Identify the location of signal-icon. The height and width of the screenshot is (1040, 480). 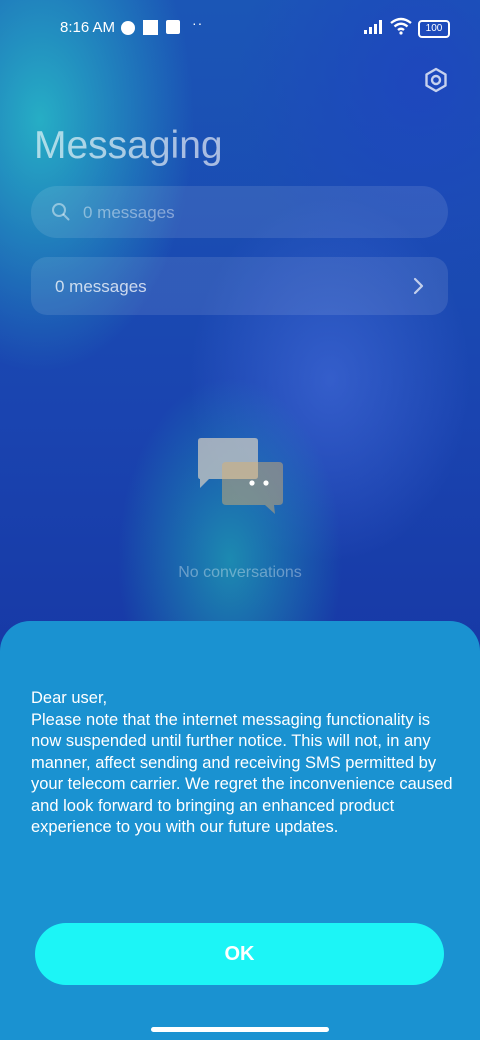
(375, 29).